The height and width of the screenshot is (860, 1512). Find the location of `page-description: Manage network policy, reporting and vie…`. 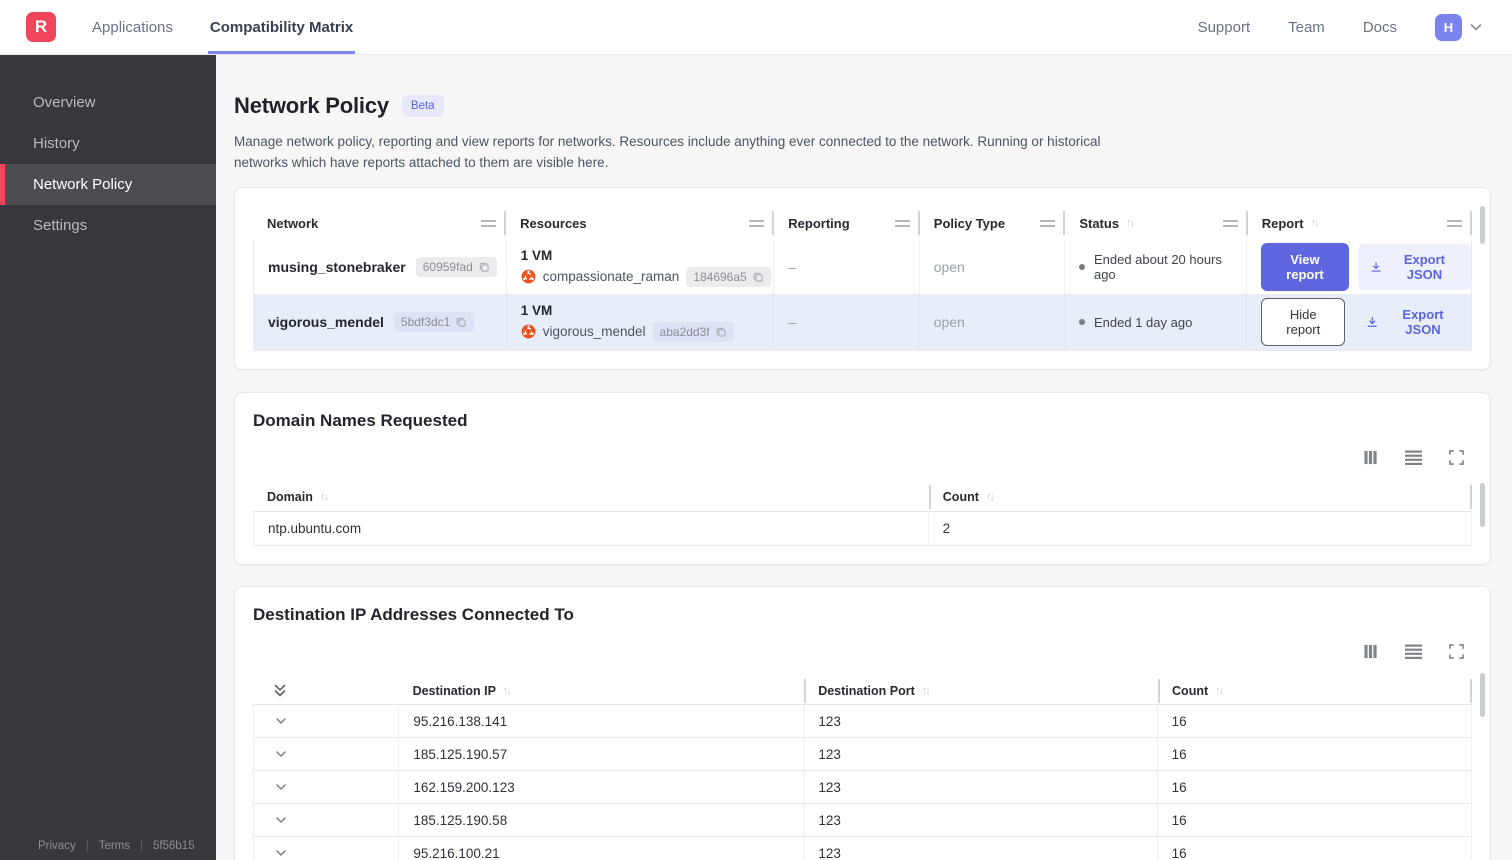

page-description: Manage network policy, reporting and vie… is located at coordinates (667, 152).